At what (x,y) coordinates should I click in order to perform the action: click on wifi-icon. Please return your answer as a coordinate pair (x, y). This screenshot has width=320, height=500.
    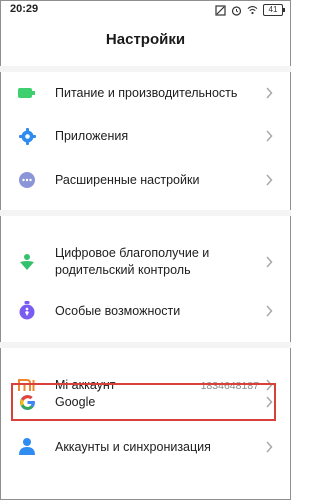
    Looking at the image, I should click on (252, 10).